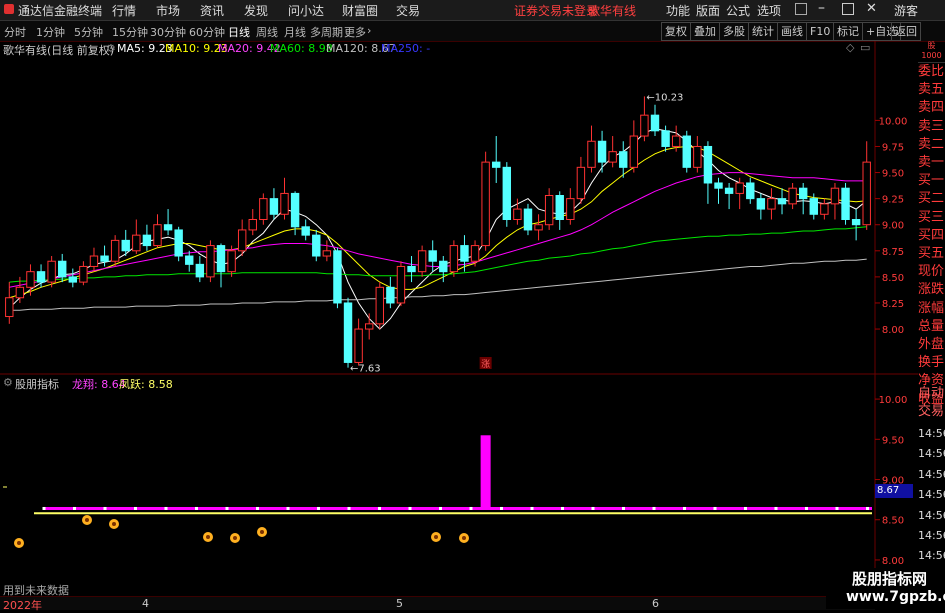 The image size is (945, 613). What do you see at coordinates (893, 278) in the screenshot?
I see `y-tick-label: 8.50` at bounding box center [893, 278].